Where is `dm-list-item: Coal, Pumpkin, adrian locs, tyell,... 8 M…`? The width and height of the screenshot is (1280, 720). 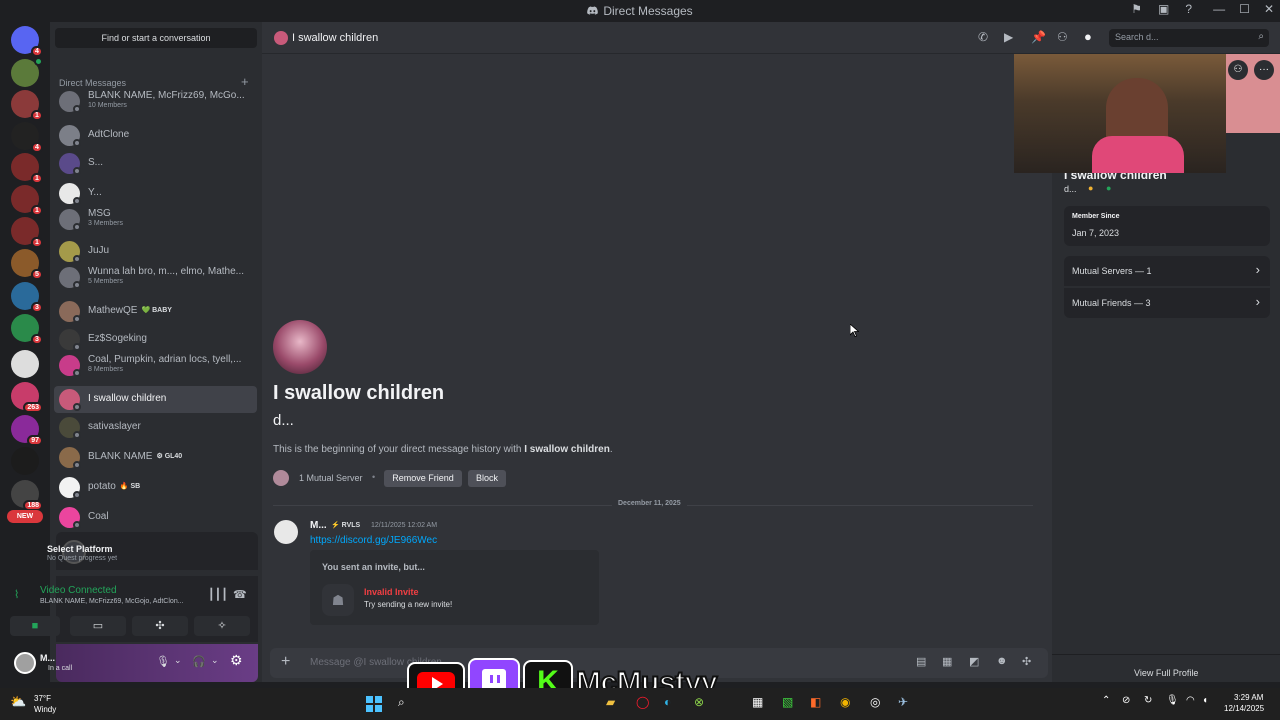 dm-list-item: Coal, Pumpkin, adrian locs, tyell,... 8 M… is located at coordinates (155, 365).